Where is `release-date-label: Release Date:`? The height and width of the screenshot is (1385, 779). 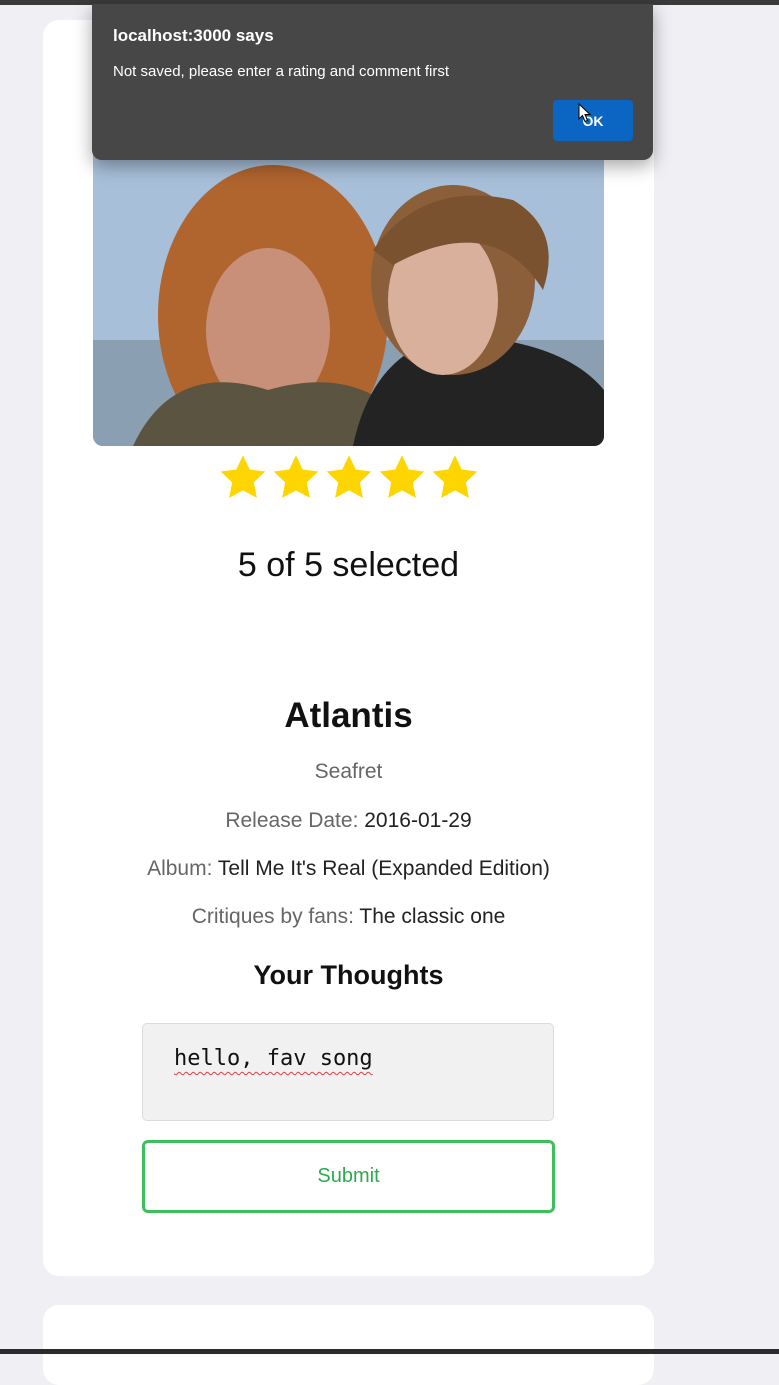
release-date-label: Release Date: is located at coordinates (291, 820).